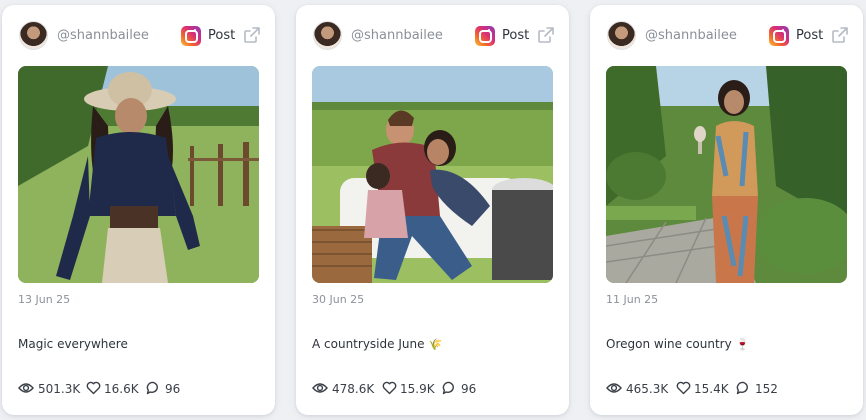 The width and height of the screenshot is (866, 420). Describe the element at coordinates (368, 344) in the screenshot. I see `caption-text: A countryside June` at that location.